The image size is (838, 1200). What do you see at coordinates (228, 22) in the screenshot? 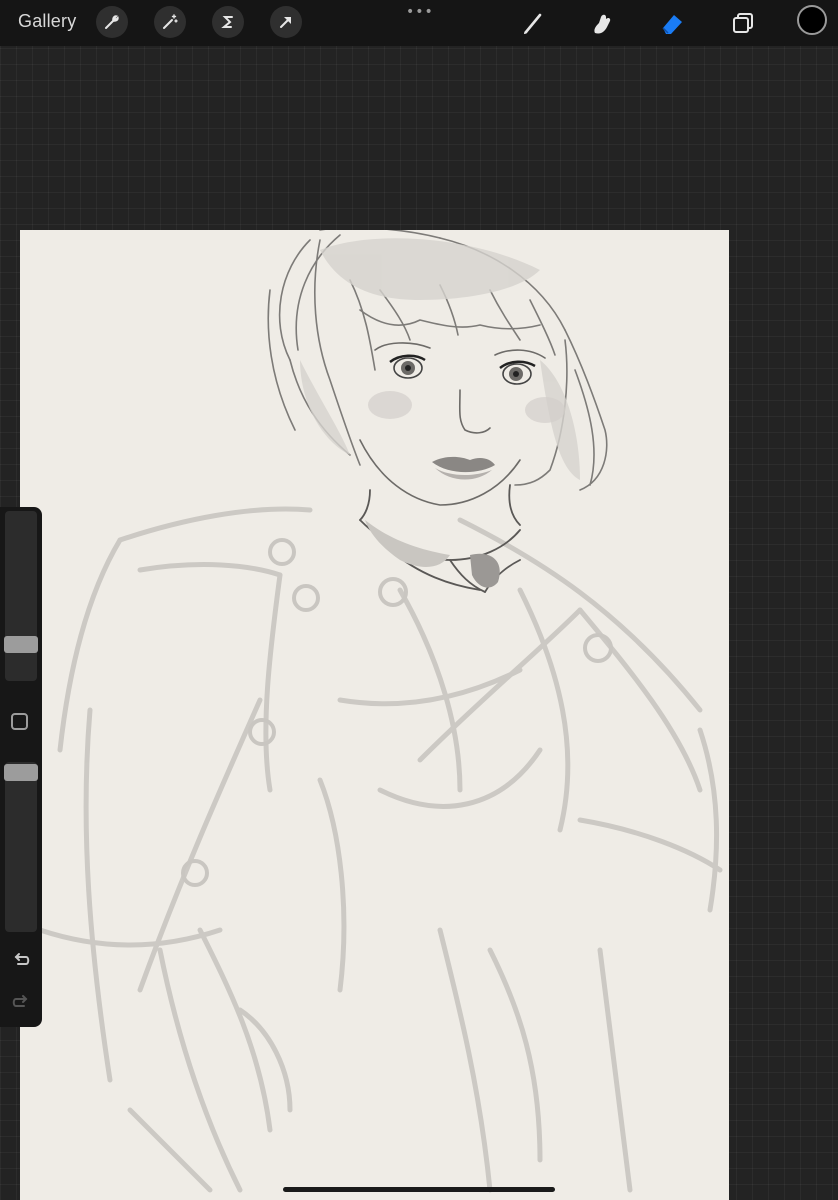
I see `selection-s-icon` at bounding box center [228, 22].